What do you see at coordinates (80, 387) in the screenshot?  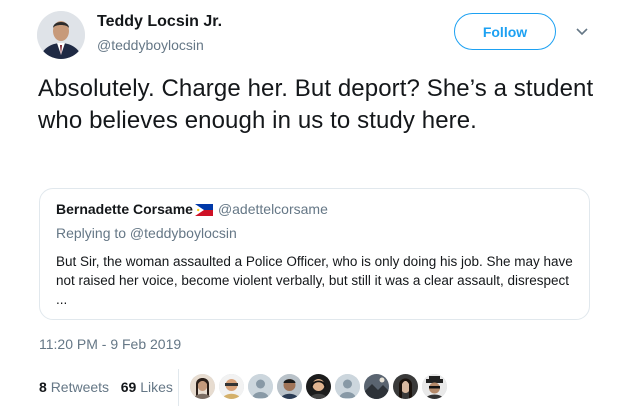 I see `retweets-label: Retweets` at bounding box center [80, 387].